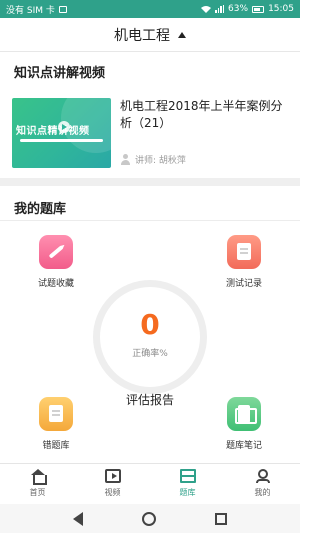 The image size is (320, 533). I want to click on video-card: 知识点精讲视频 机电工程2018年上半年案例分析（21） 讲师: 胡秋萍, so click(150, 133).